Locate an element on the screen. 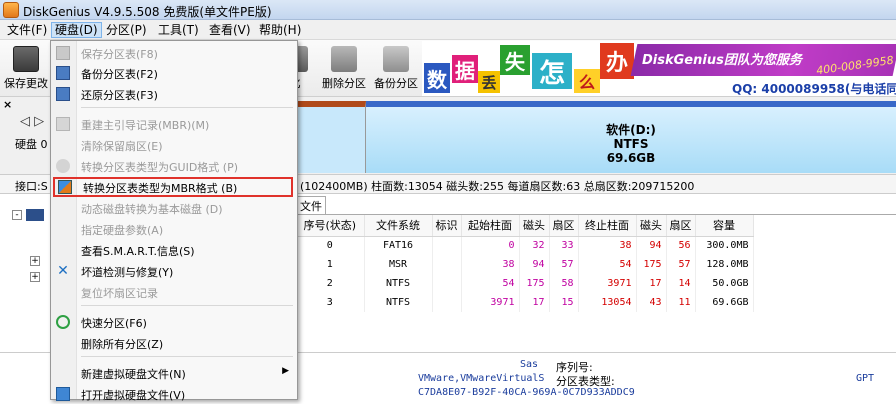 Image resolution: width=896 pixels, height=404 pixels. menu-item-save-partition-table: 保存分区表(F8) is located at coordinates (174, 53).